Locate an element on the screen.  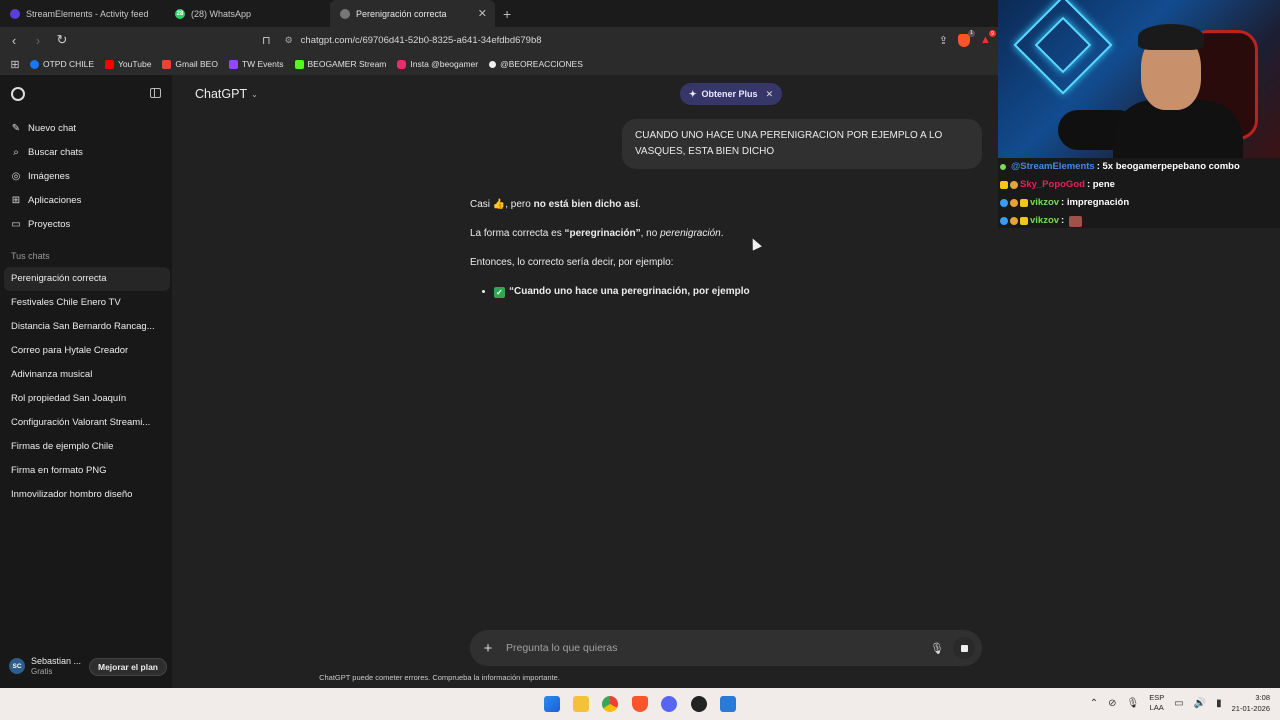
twitch-icon is located at coordinates (233, 64).